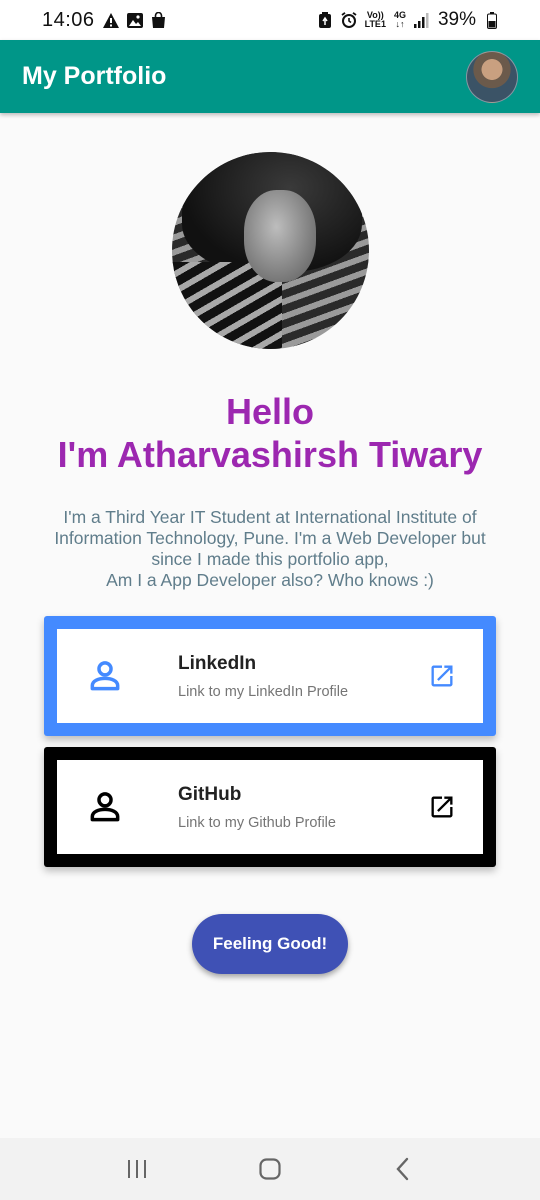 This screenshot has height=1200, width=540. I want to click on avatar, so click(492, 76).